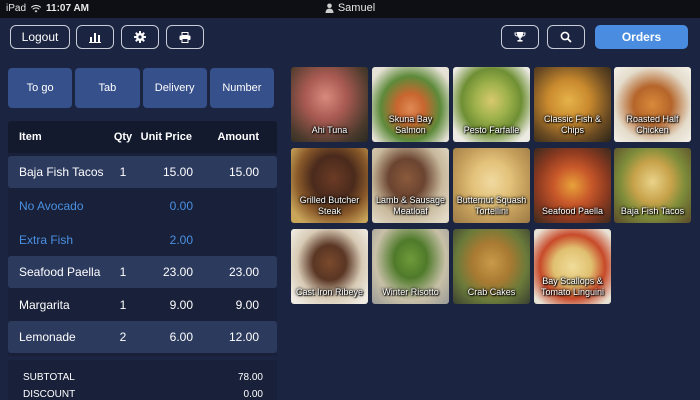  Describe the element at coordinates (410, 104) in the screenshot. I see `menu-item-skuna-bay-salmon: Skuna Bay Salmon` at that location.